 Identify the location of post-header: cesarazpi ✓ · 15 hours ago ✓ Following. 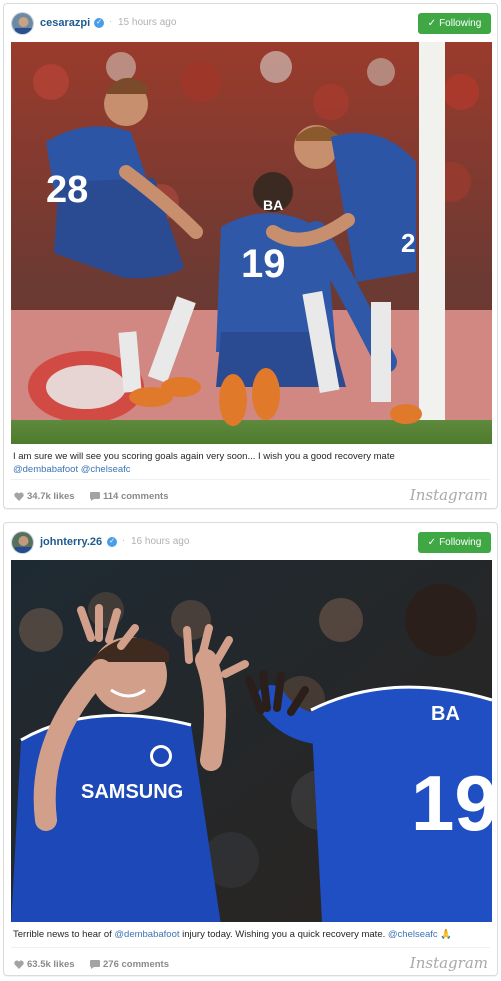
(250, 23).